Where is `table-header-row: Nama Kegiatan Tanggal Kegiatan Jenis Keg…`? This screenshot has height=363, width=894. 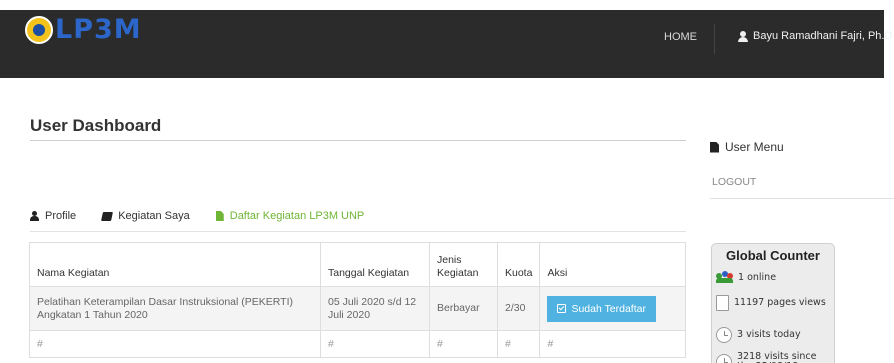
table-header-row: Nama Kegiatan Tanggal Kegiatan Jenis Keg… is located at coordinates (357, 264).